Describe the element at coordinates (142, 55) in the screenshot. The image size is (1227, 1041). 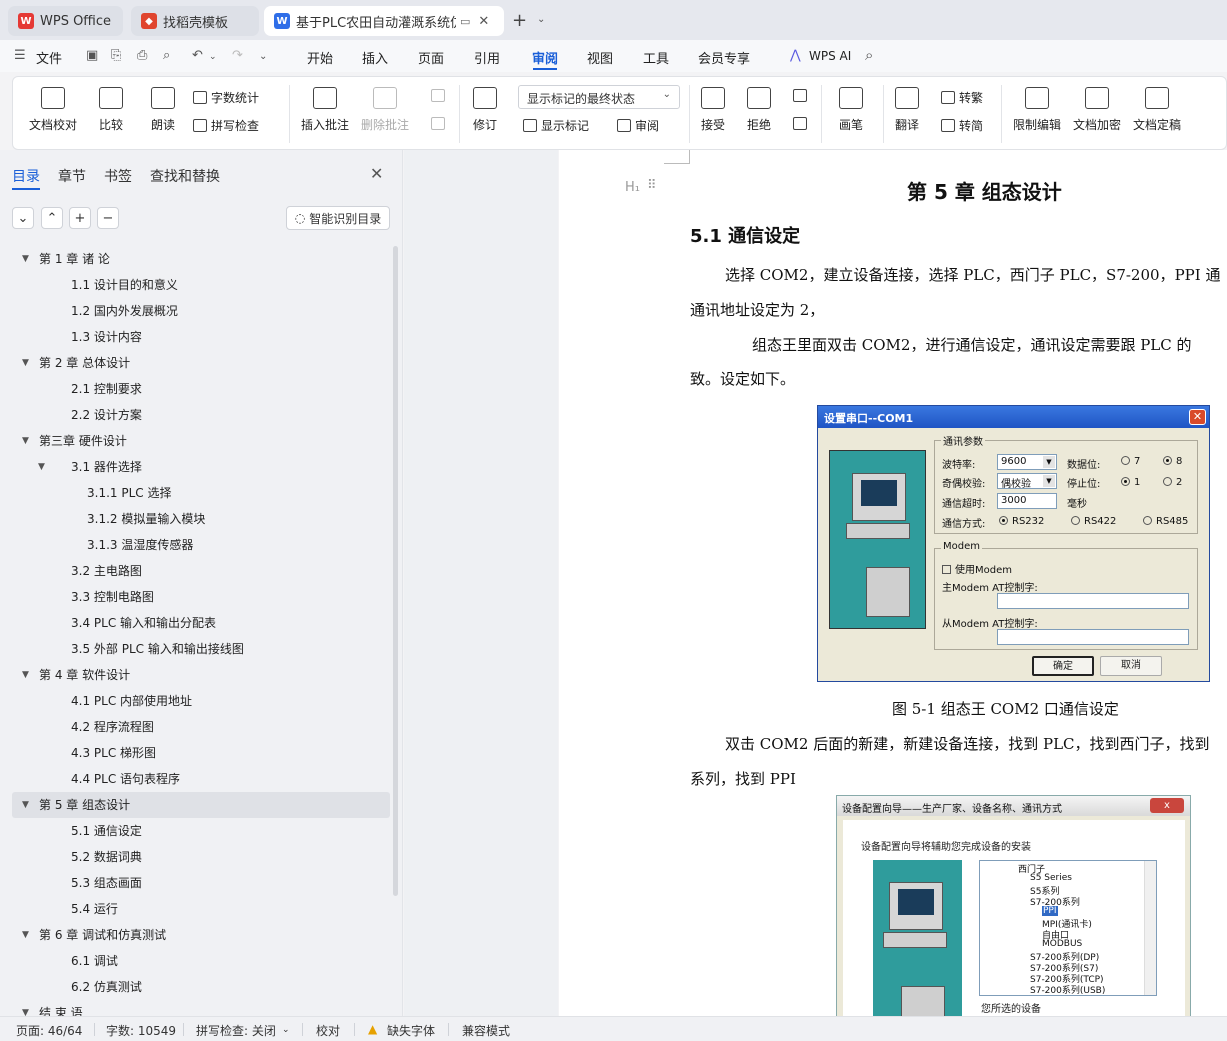
I see `print-icon: ⎙` at that location.